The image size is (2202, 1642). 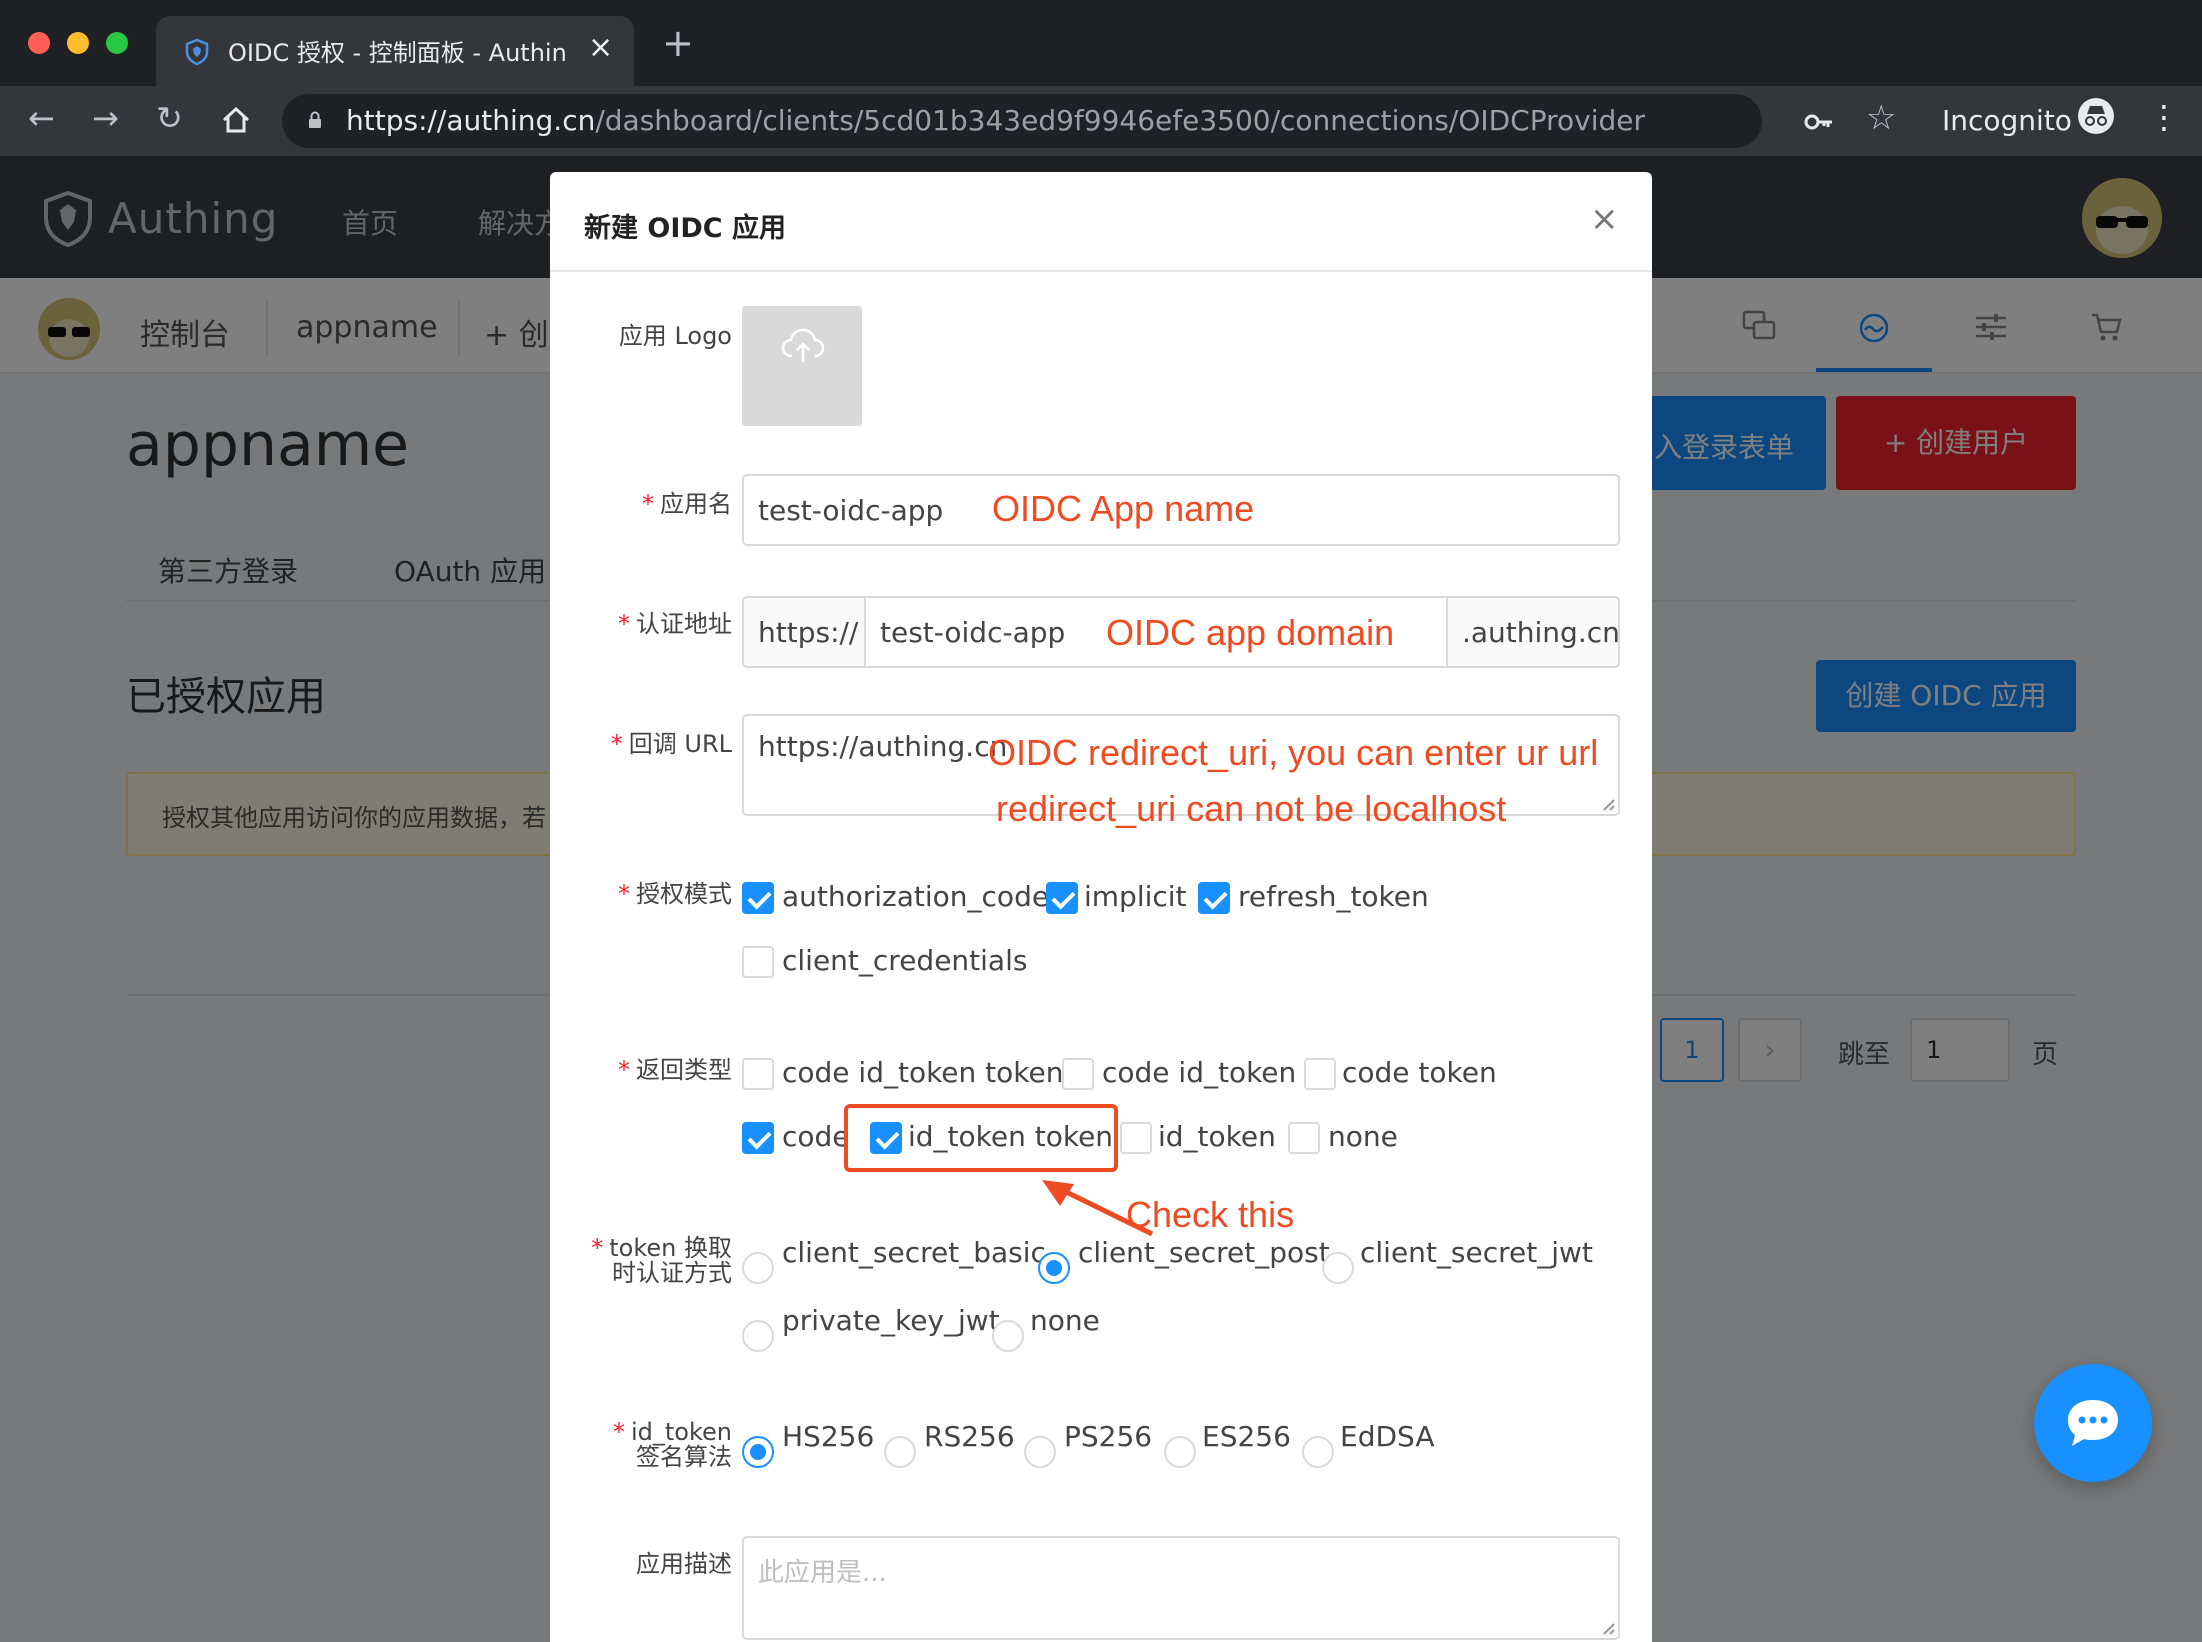 I want to click on grant-authorization-code-label: authorization_code, so click(x=916, y=896).